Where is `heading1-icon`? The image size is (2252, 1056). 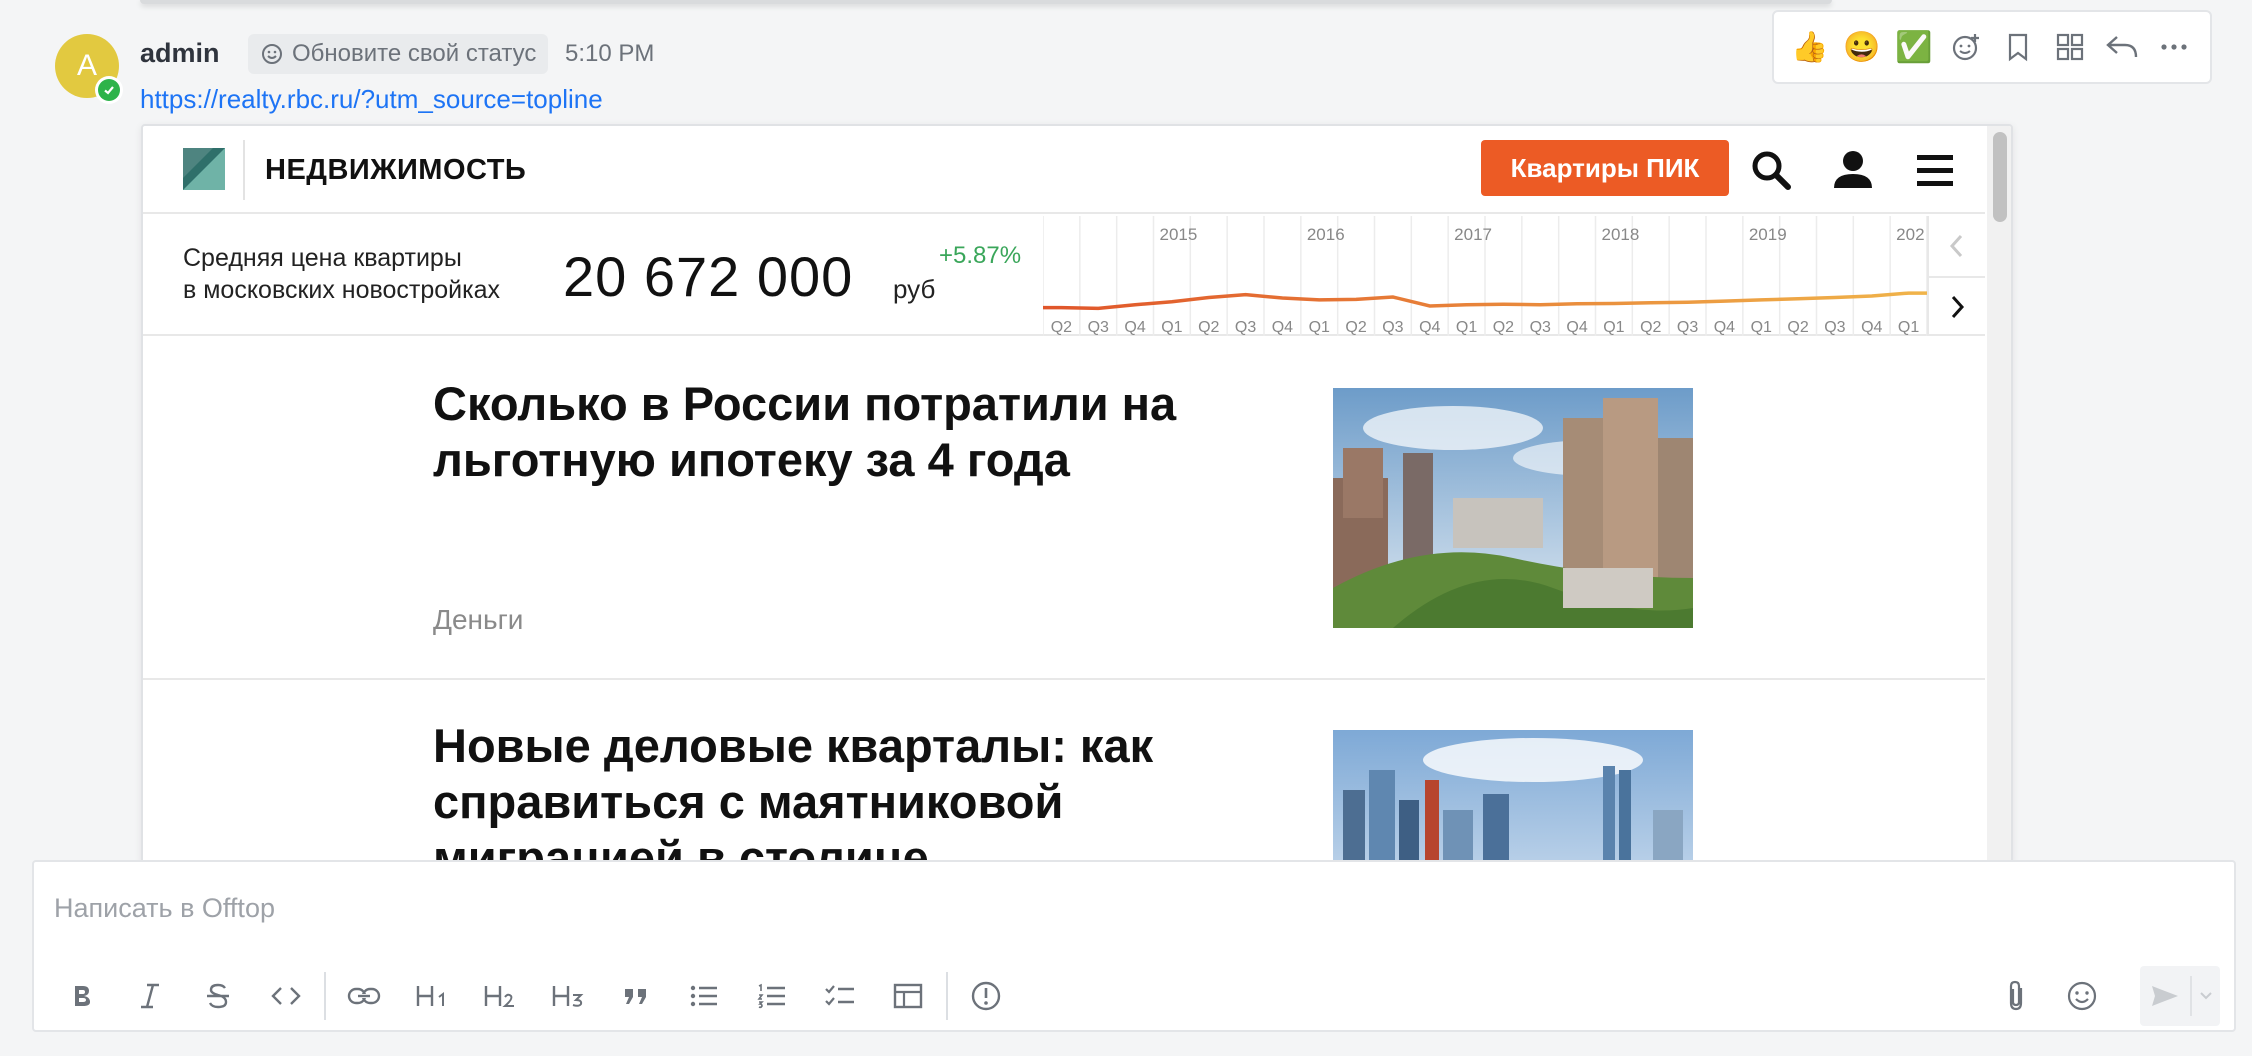 heading1-icon is located at coordinates (432, 996).